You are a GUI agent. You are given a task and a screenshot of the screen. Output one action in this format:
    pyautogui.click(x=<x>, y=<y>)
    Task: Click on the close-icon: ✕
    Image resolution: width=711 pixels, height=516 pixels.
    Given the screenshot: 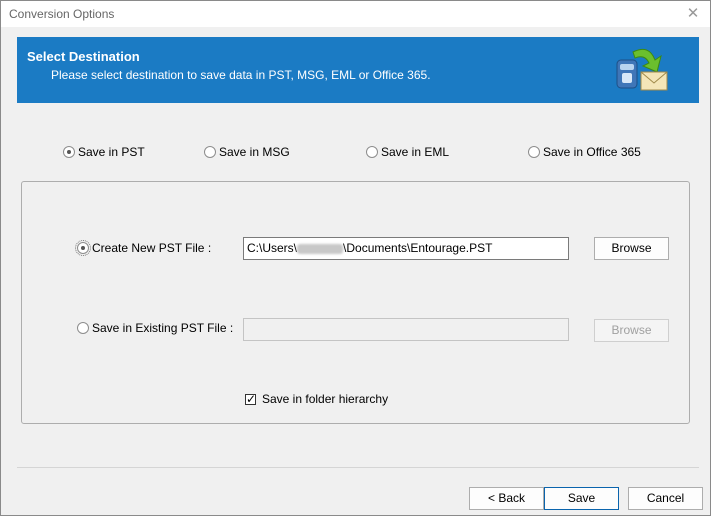 What is the action you would take?
    pyautogui.click(x=693, y=14)
    